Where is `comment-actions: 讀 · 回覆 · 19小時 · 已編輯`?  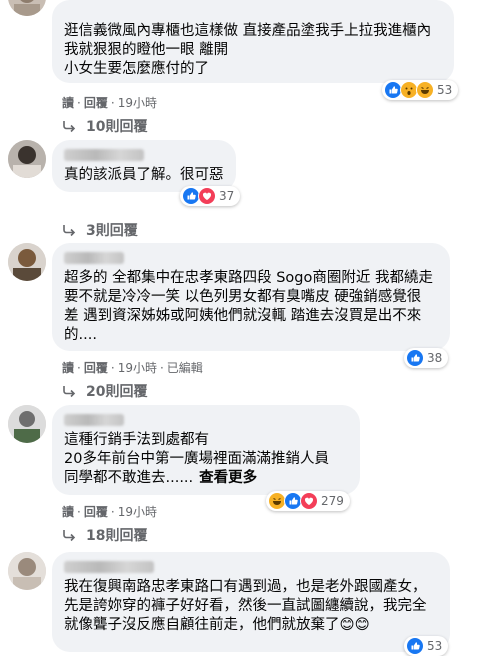 comment-actions: 讀 · 回覆 · 19小時 · 已編輯 is located at coordinates (132, 368).